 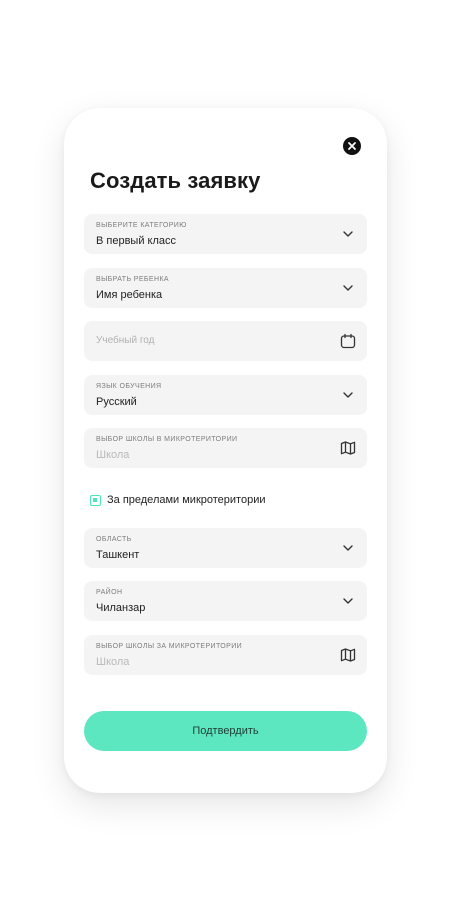 I want to click on outside-territory-checkbox-row: За пределами микротеритории, so click(x=178, y=500).